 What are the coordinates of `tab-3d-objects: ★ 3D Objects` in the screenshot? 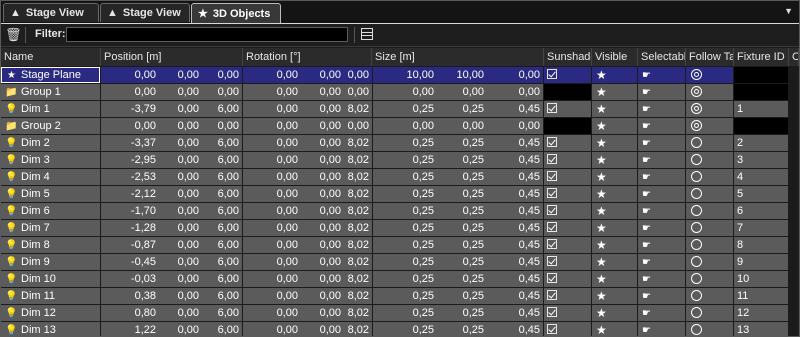 It's located at (236, 13).